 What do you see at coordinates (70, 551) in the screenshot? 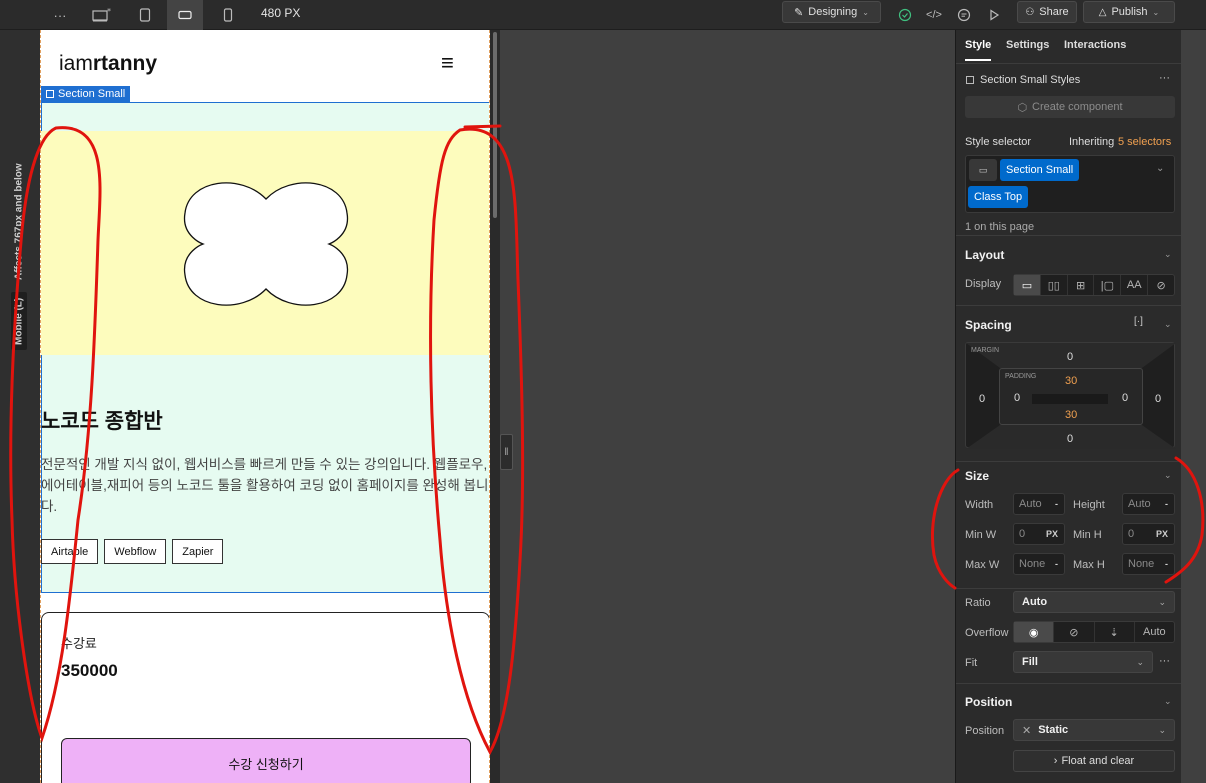
I see `tag-airtable: Airtable` at bounding box center [70, 551].